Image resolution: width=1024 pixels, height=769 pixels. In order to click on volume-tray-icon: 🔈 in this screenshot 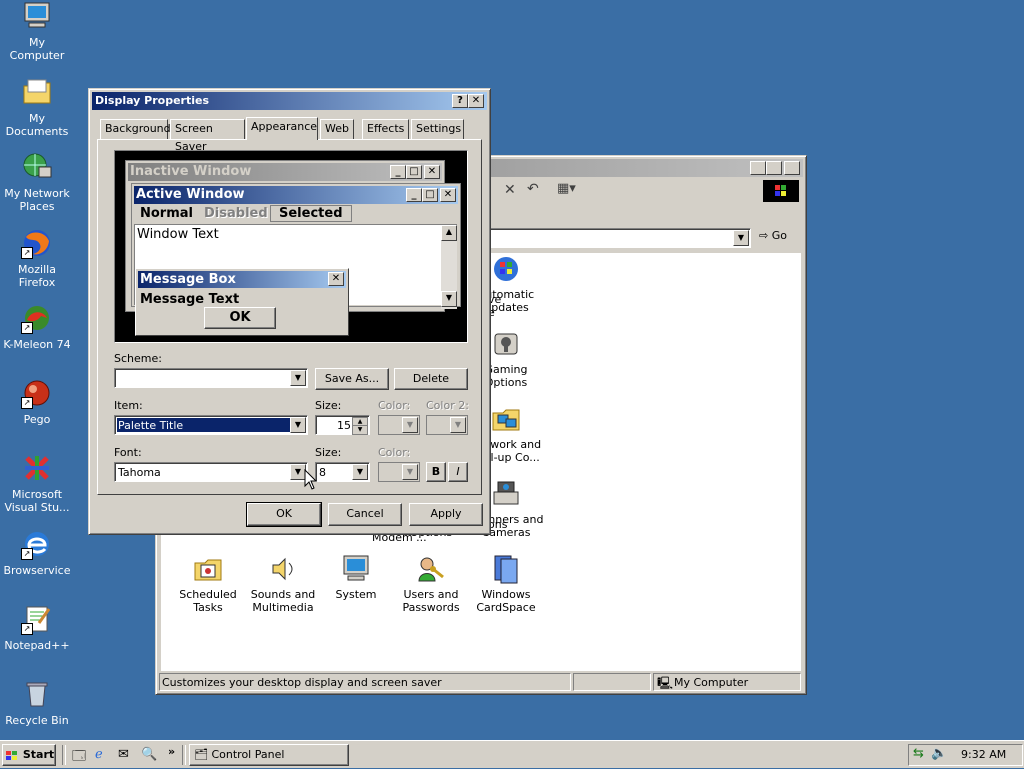, I will do `click(939, 753)`.